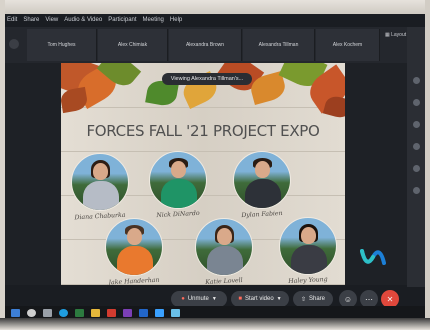  I want to click on more-icon: ⋯, so click(369, 299).